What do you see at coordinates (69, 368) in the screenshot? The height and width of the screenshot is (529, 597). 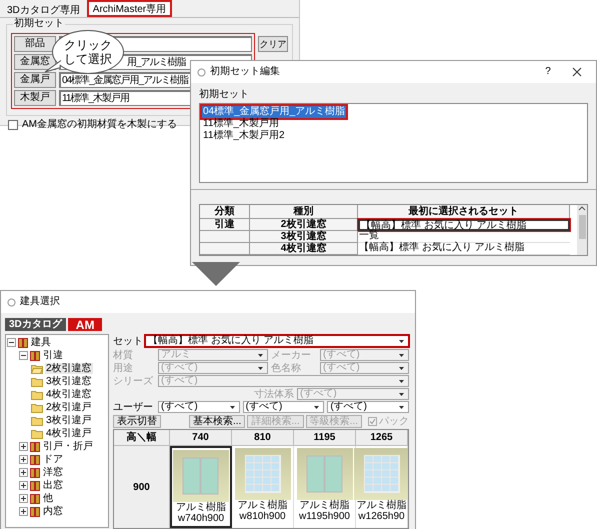 I see `tree-item: 2枚引違窓` at bounding box center [69, 368].